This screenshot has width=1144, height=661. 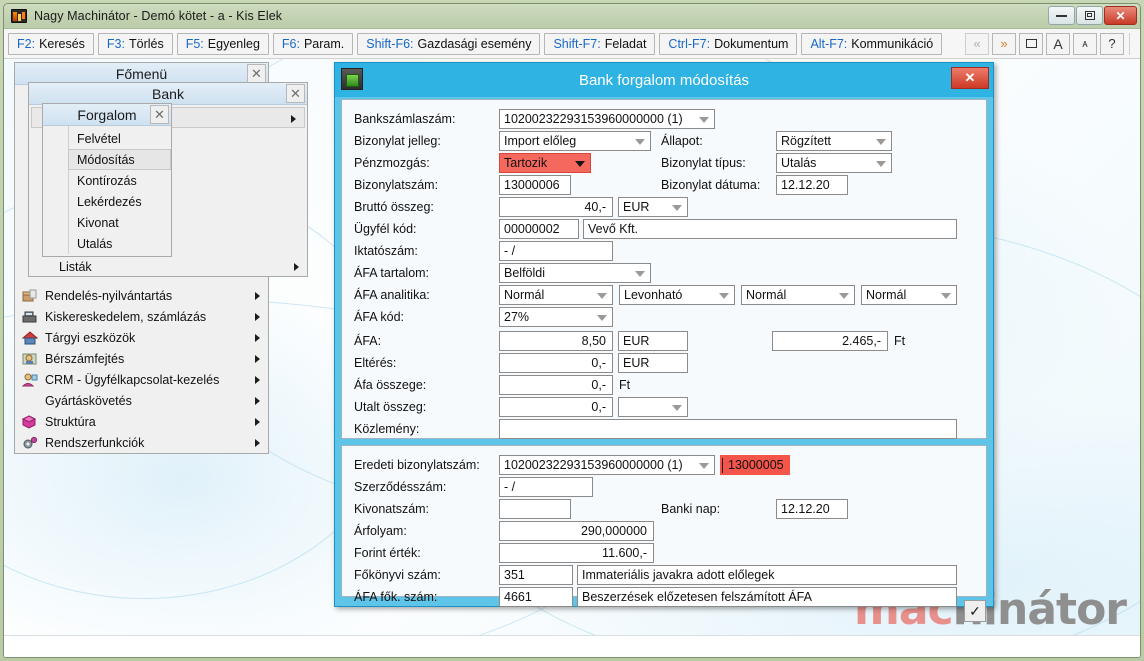 What do you see at coordinates (607, 464) in the screenshot?
I see `eredeti-bizonylatszam-combobox: 10200232293153960000000 (1)` at bounding box center [607, 464].